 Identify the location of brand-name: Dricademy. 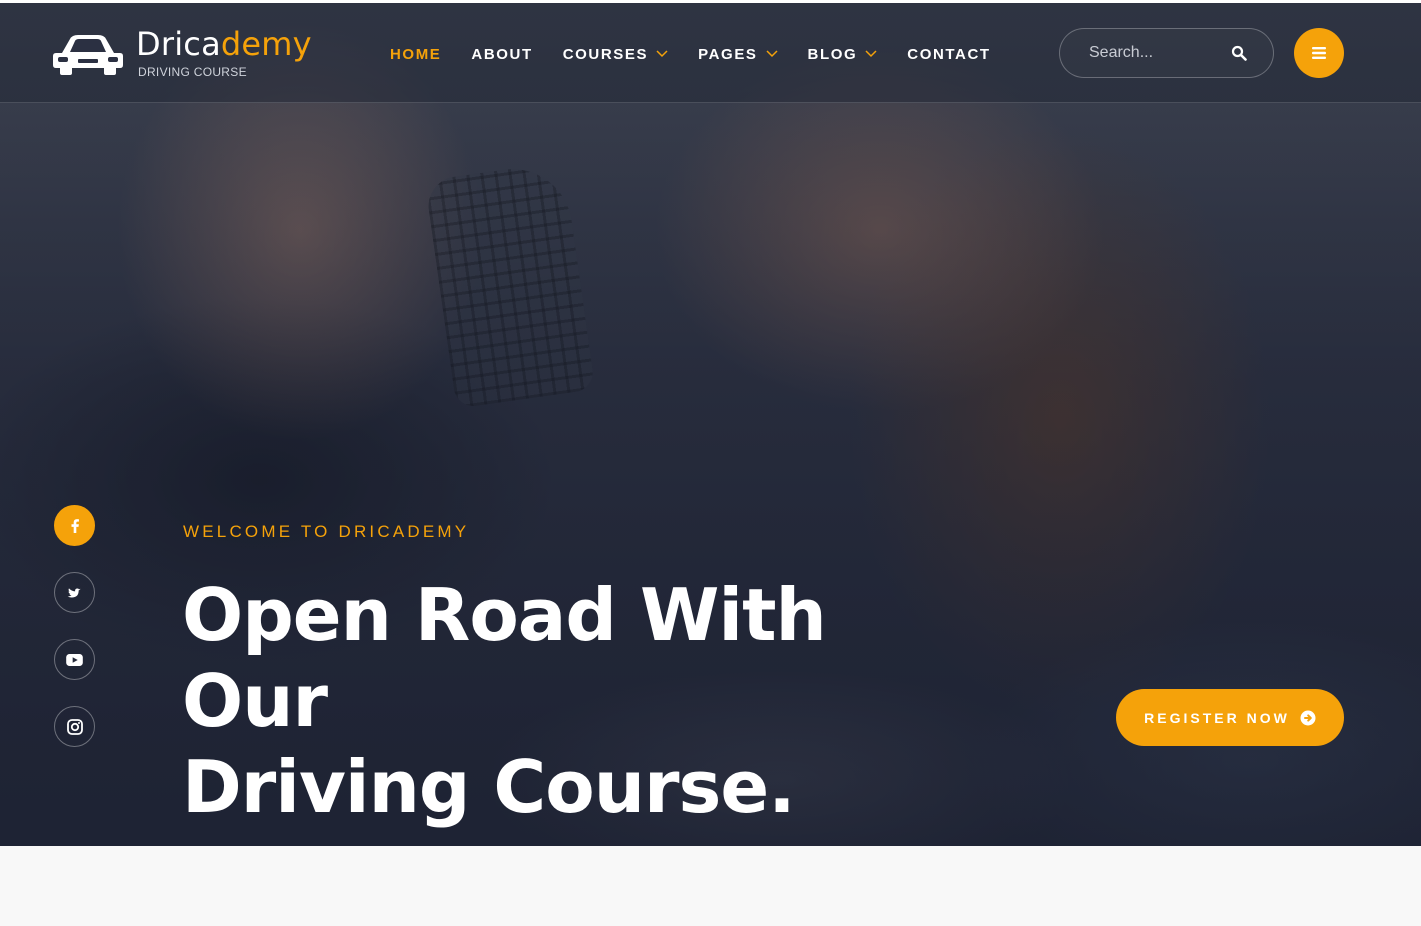
(224, 44).